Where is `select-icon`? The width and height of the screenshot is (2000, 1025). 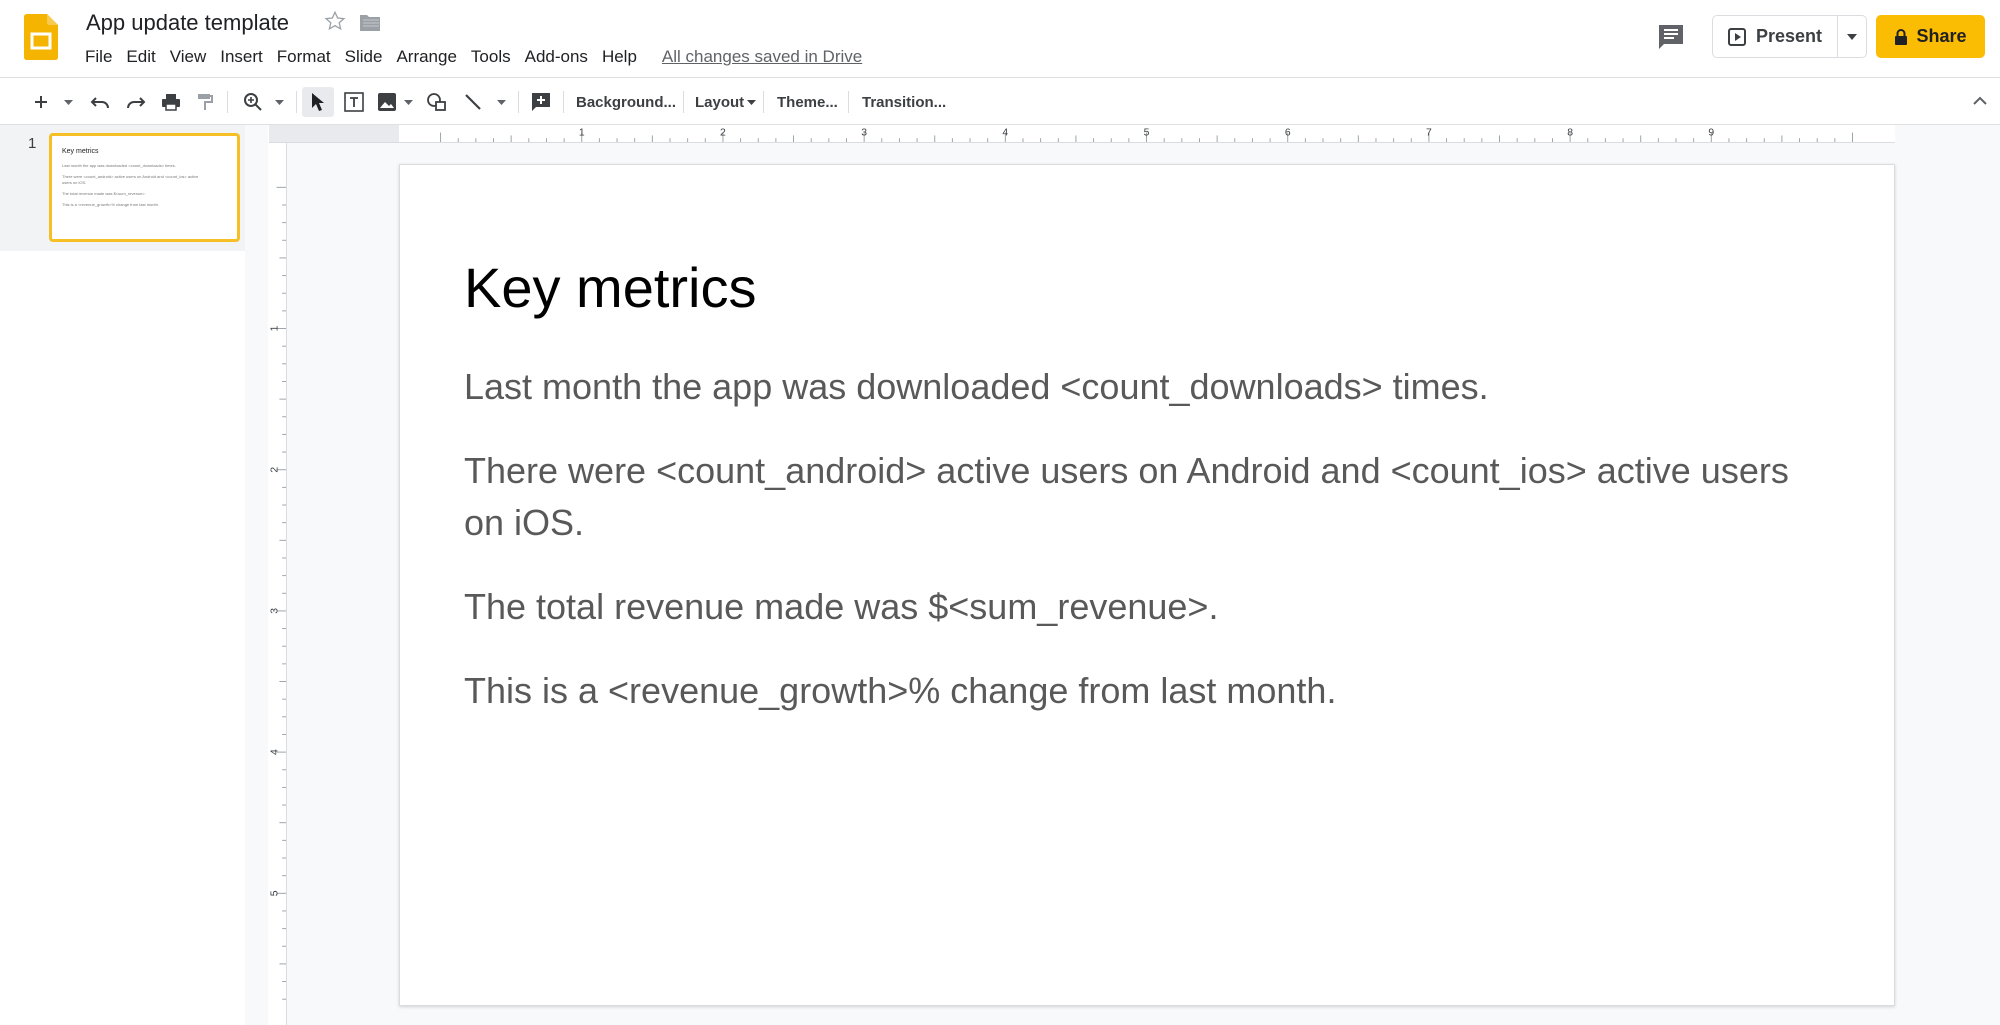
select-icon is located at coordinates (318, 102).